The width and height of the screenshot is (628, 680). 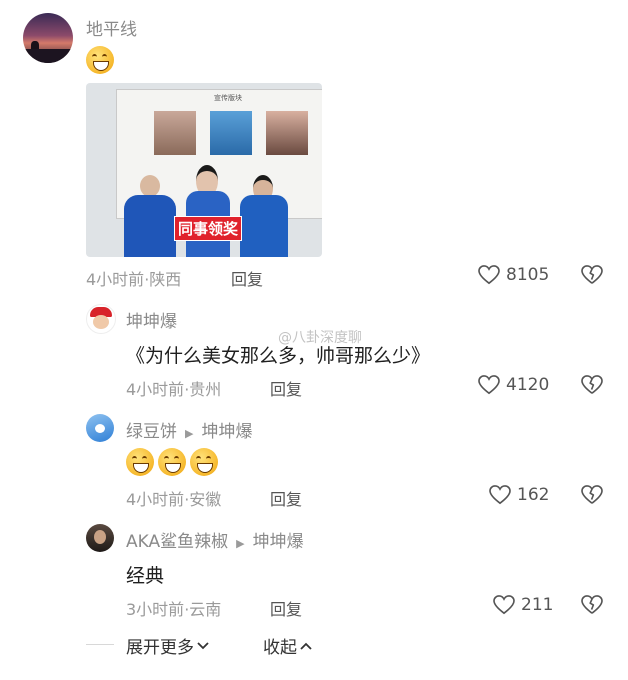 What do you see at coordinates (155, 609) in the screenshot?
I see `comment-time: 3小时前` at bounding box center [155, 609].